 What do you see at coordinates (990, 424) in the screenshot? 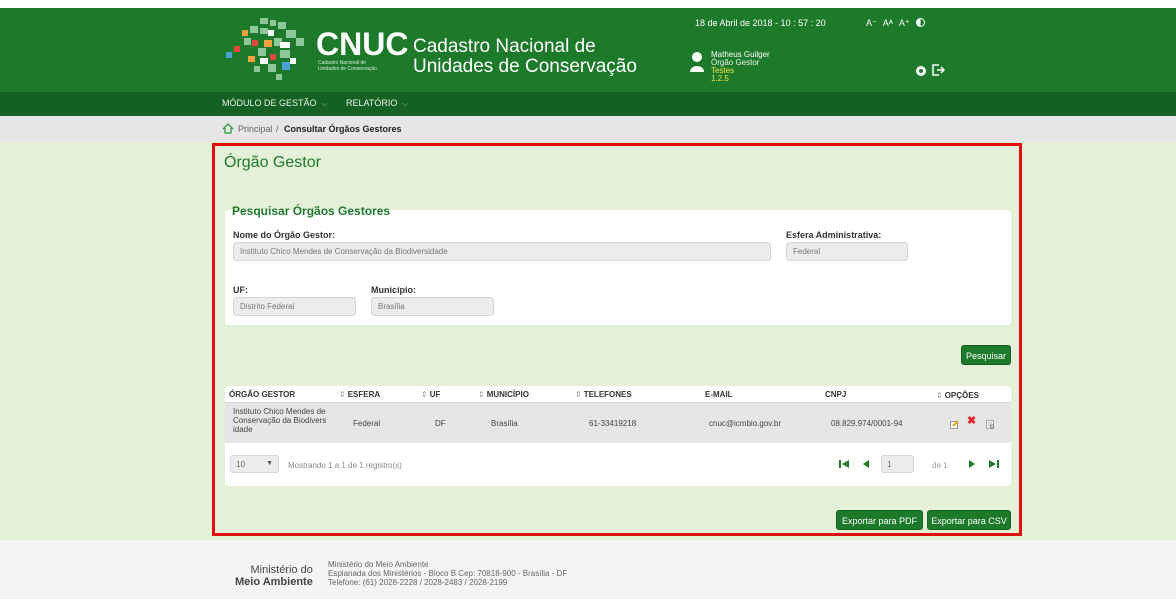
I see `view-icon` at bounding box center [990, 424].